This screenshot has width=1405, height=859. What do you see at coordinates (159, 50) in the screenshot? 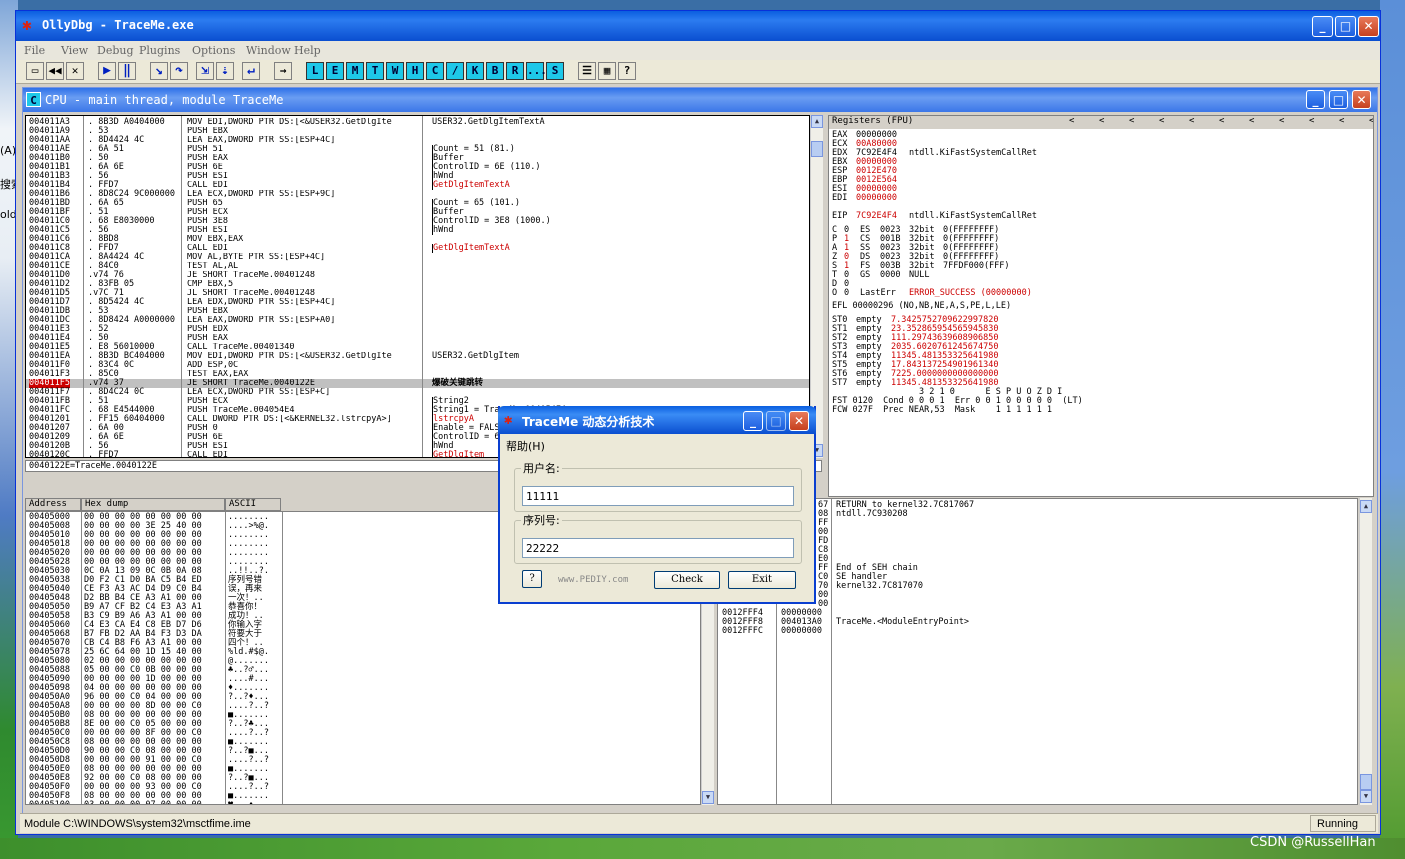
I see `menu-plugins: Plugins` at bounding box center [159, 50].